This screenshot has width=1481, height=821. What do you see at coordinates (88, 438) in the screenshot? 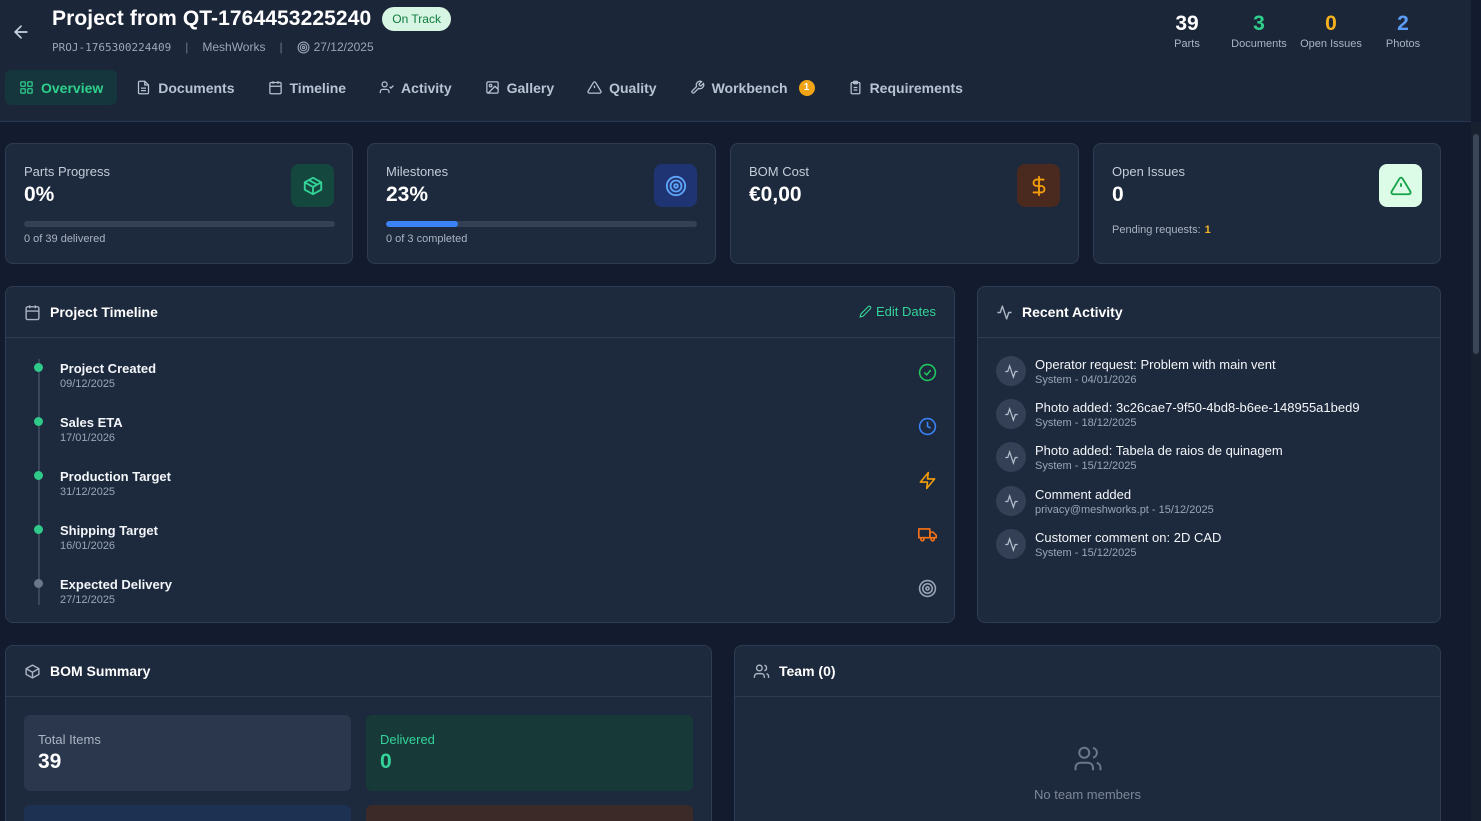
I see `milestone-date: 17/01/2026` at bounding box center [88, 438].